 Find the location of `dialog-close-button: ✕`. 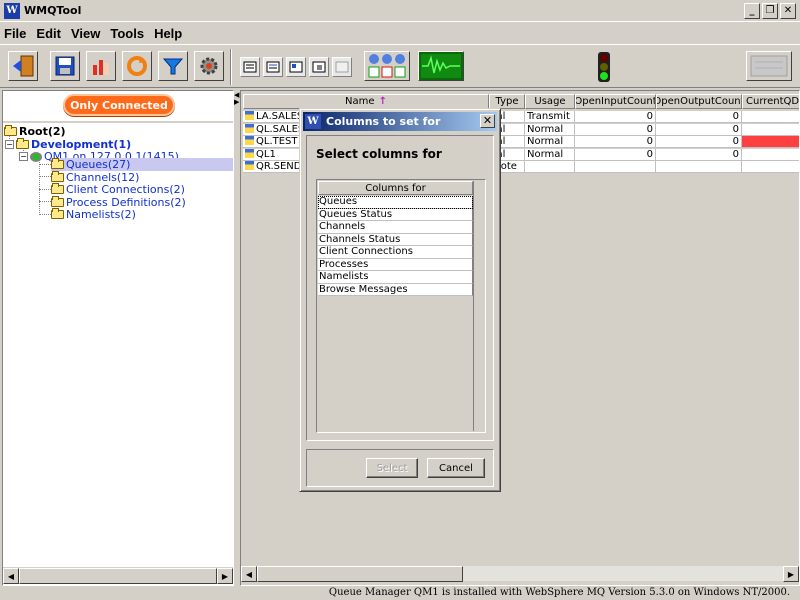

dialog-close-button: ✕ is located at coordinates (487, 121).